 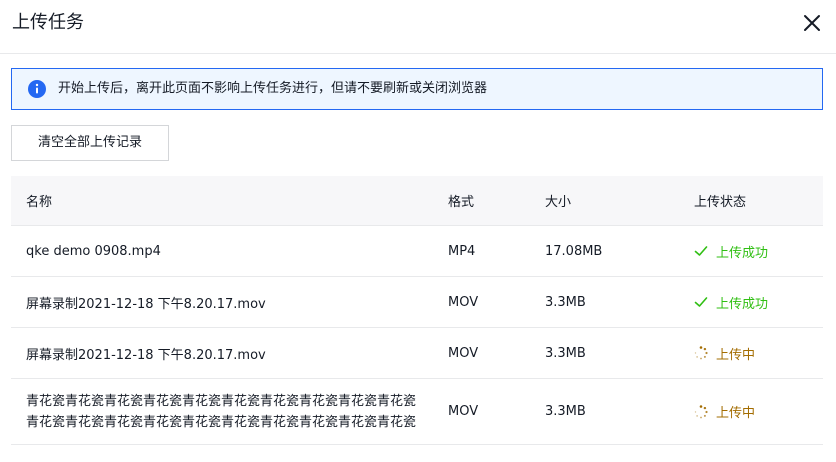 What do you see at coordinates (417, 201) in the screenshot?
I see `table-header: 名称 格式 大小 上传状态` at bounding box center [417, 201].